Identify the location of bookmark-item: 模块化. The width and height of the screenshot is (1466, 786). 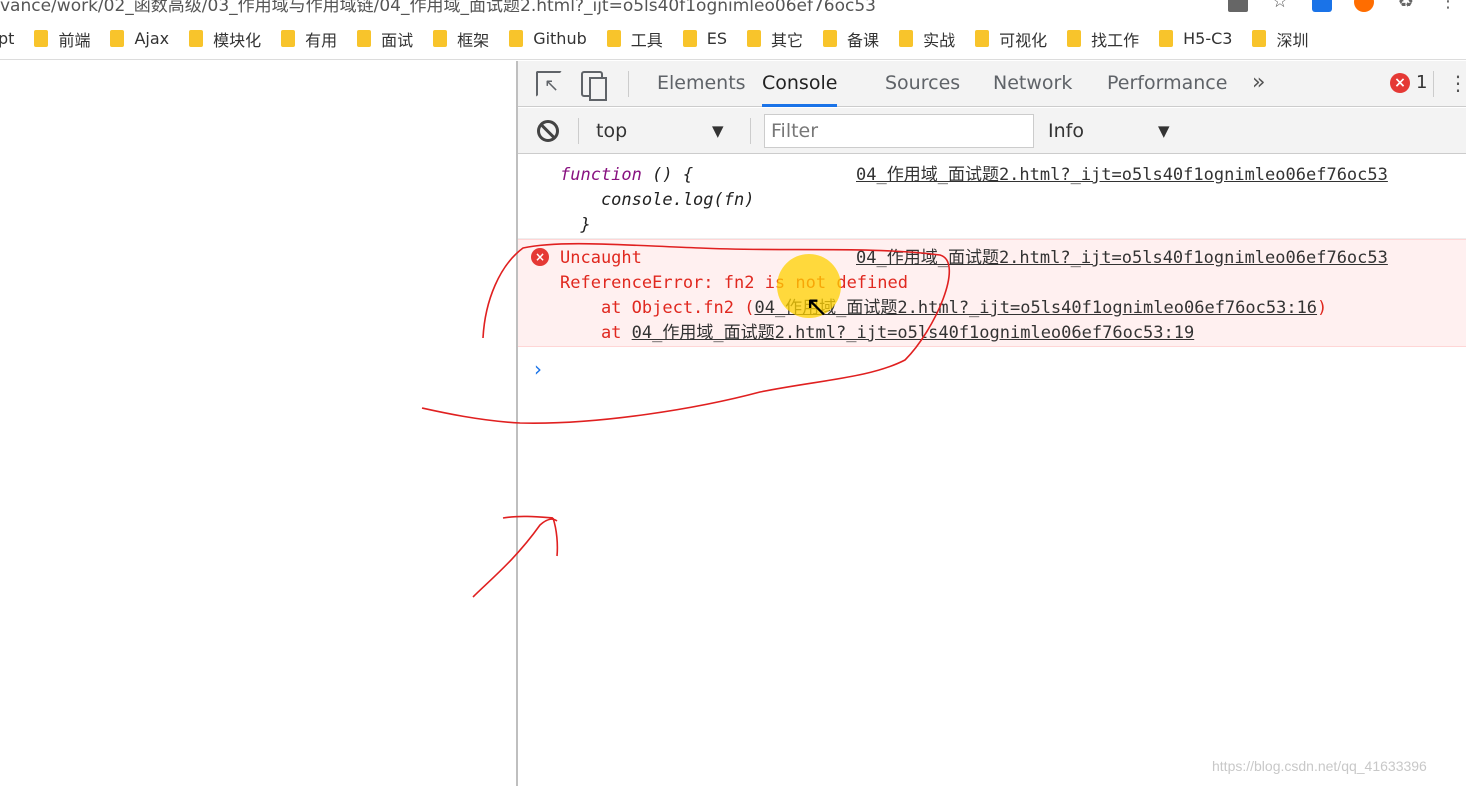
(225, 39).